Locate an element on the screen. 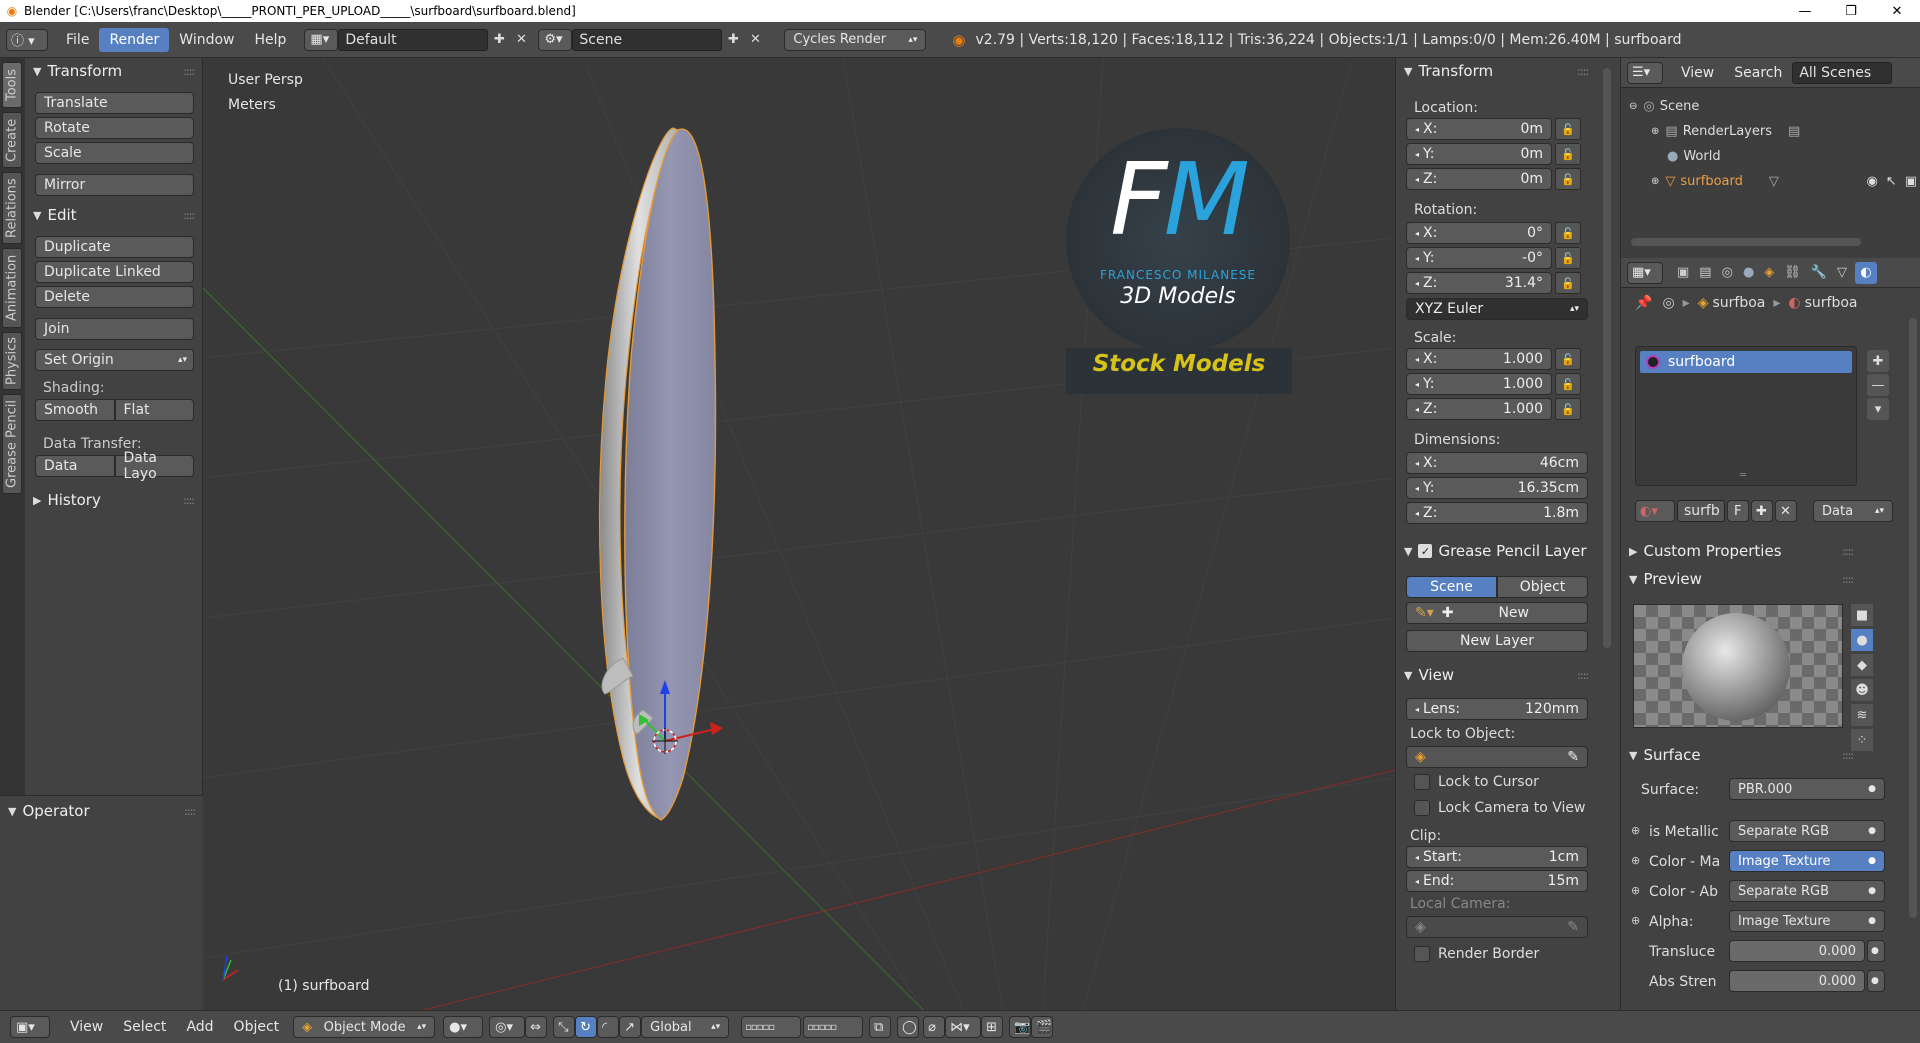 The height and width of the screenshot is (1043, 1920). fake-user-button: F is located at coordinates (1738, 511).